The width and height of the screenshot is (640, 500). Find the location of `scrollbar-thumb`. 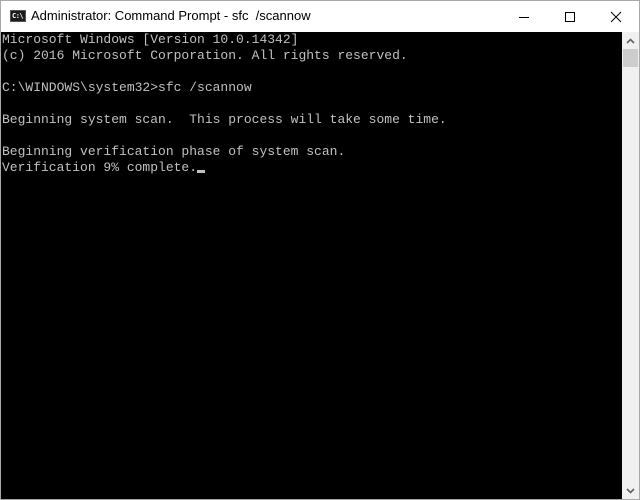

scrollbar-thumb is located at coordinates (630, 58).